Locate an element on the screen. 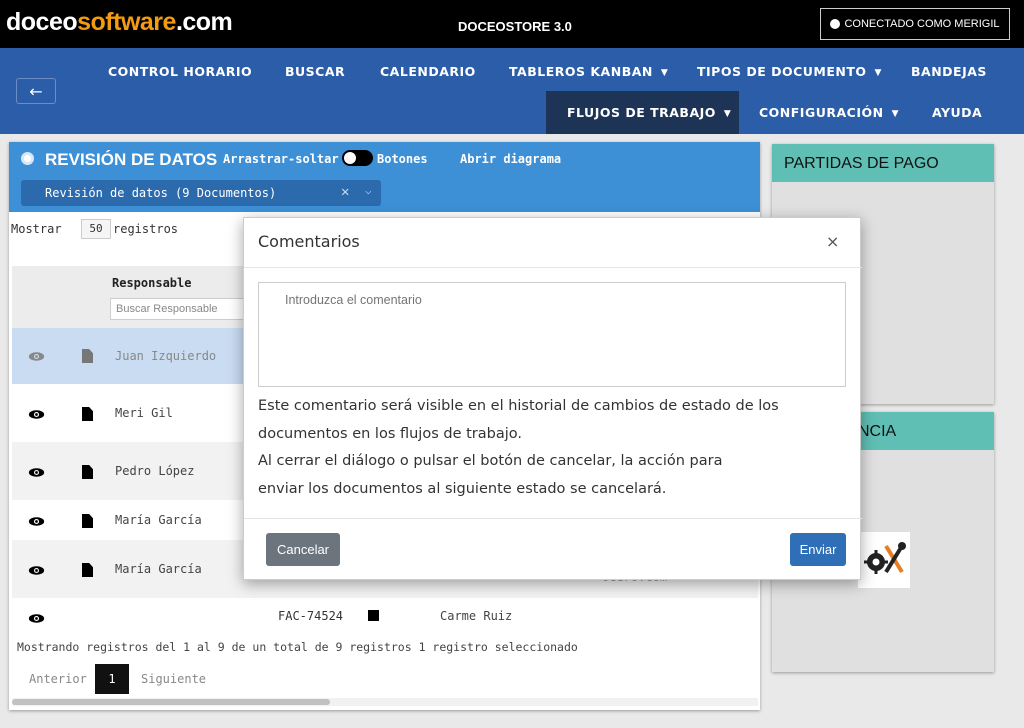 This screenshot has height=728, width=1024. comment-textarea is located at coordinates (552, 334).